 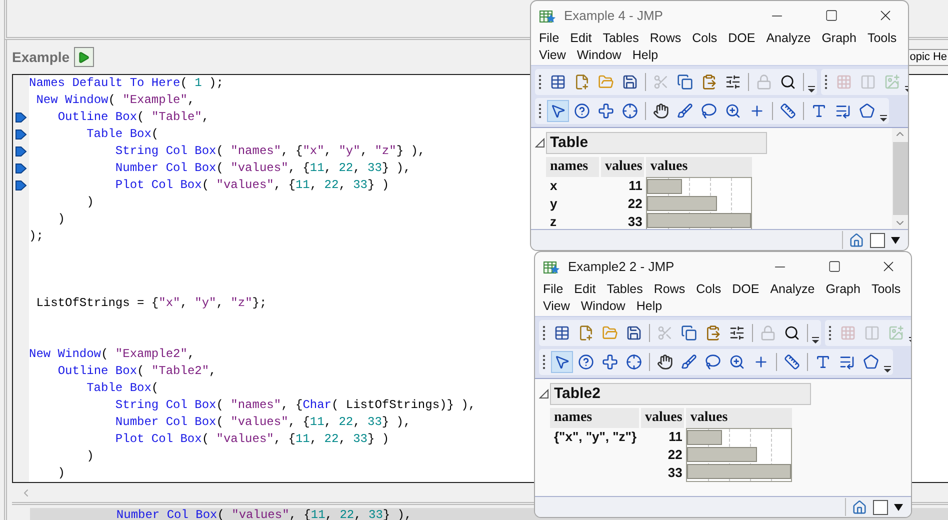 What do you see at coordinates (112, 354) in the screenshot?
I see `code-line: New Window( "Example2",` at bounding box center [112, 354].